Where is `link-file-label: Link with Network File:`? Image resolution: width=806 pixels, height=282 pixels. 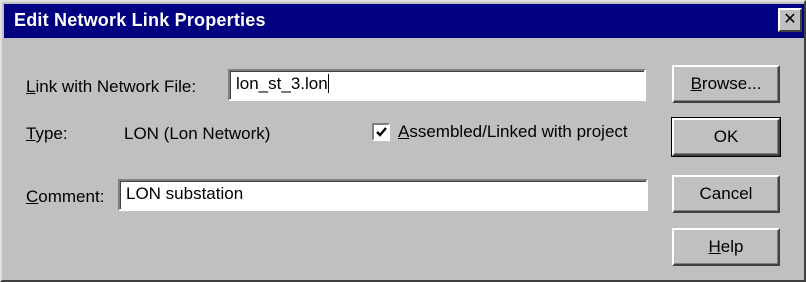 link-file-label: Link with Network File: is located at coordinates (111, 87).